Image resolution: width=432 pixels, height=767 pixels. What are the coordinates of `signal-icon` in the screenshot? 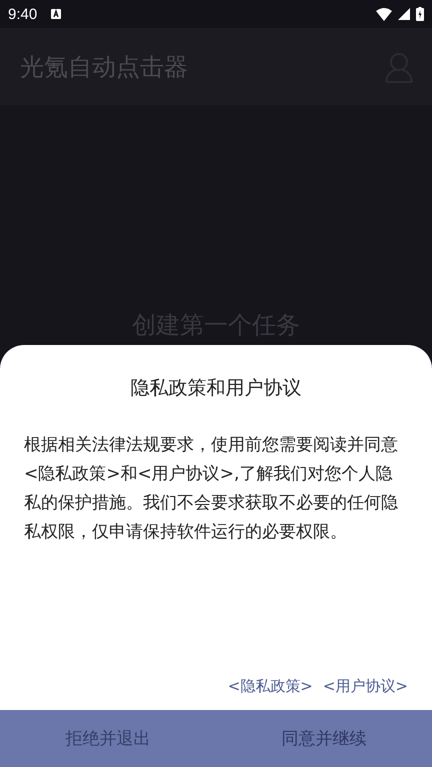 It's located at (404, 14).